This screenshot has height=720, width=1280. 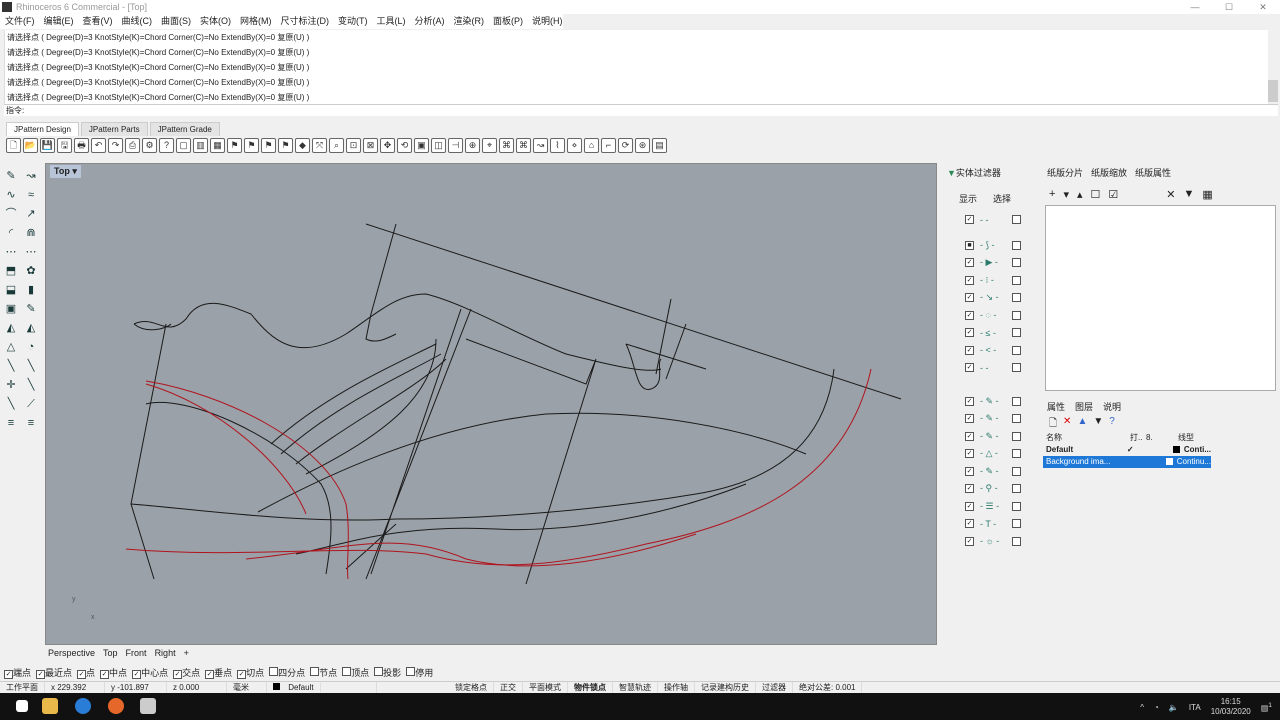 What do you see at coordinates (489, 145) in the screenshot?
I see `toolbar-button-icon: ⌖` at bounding box center [489, 145].